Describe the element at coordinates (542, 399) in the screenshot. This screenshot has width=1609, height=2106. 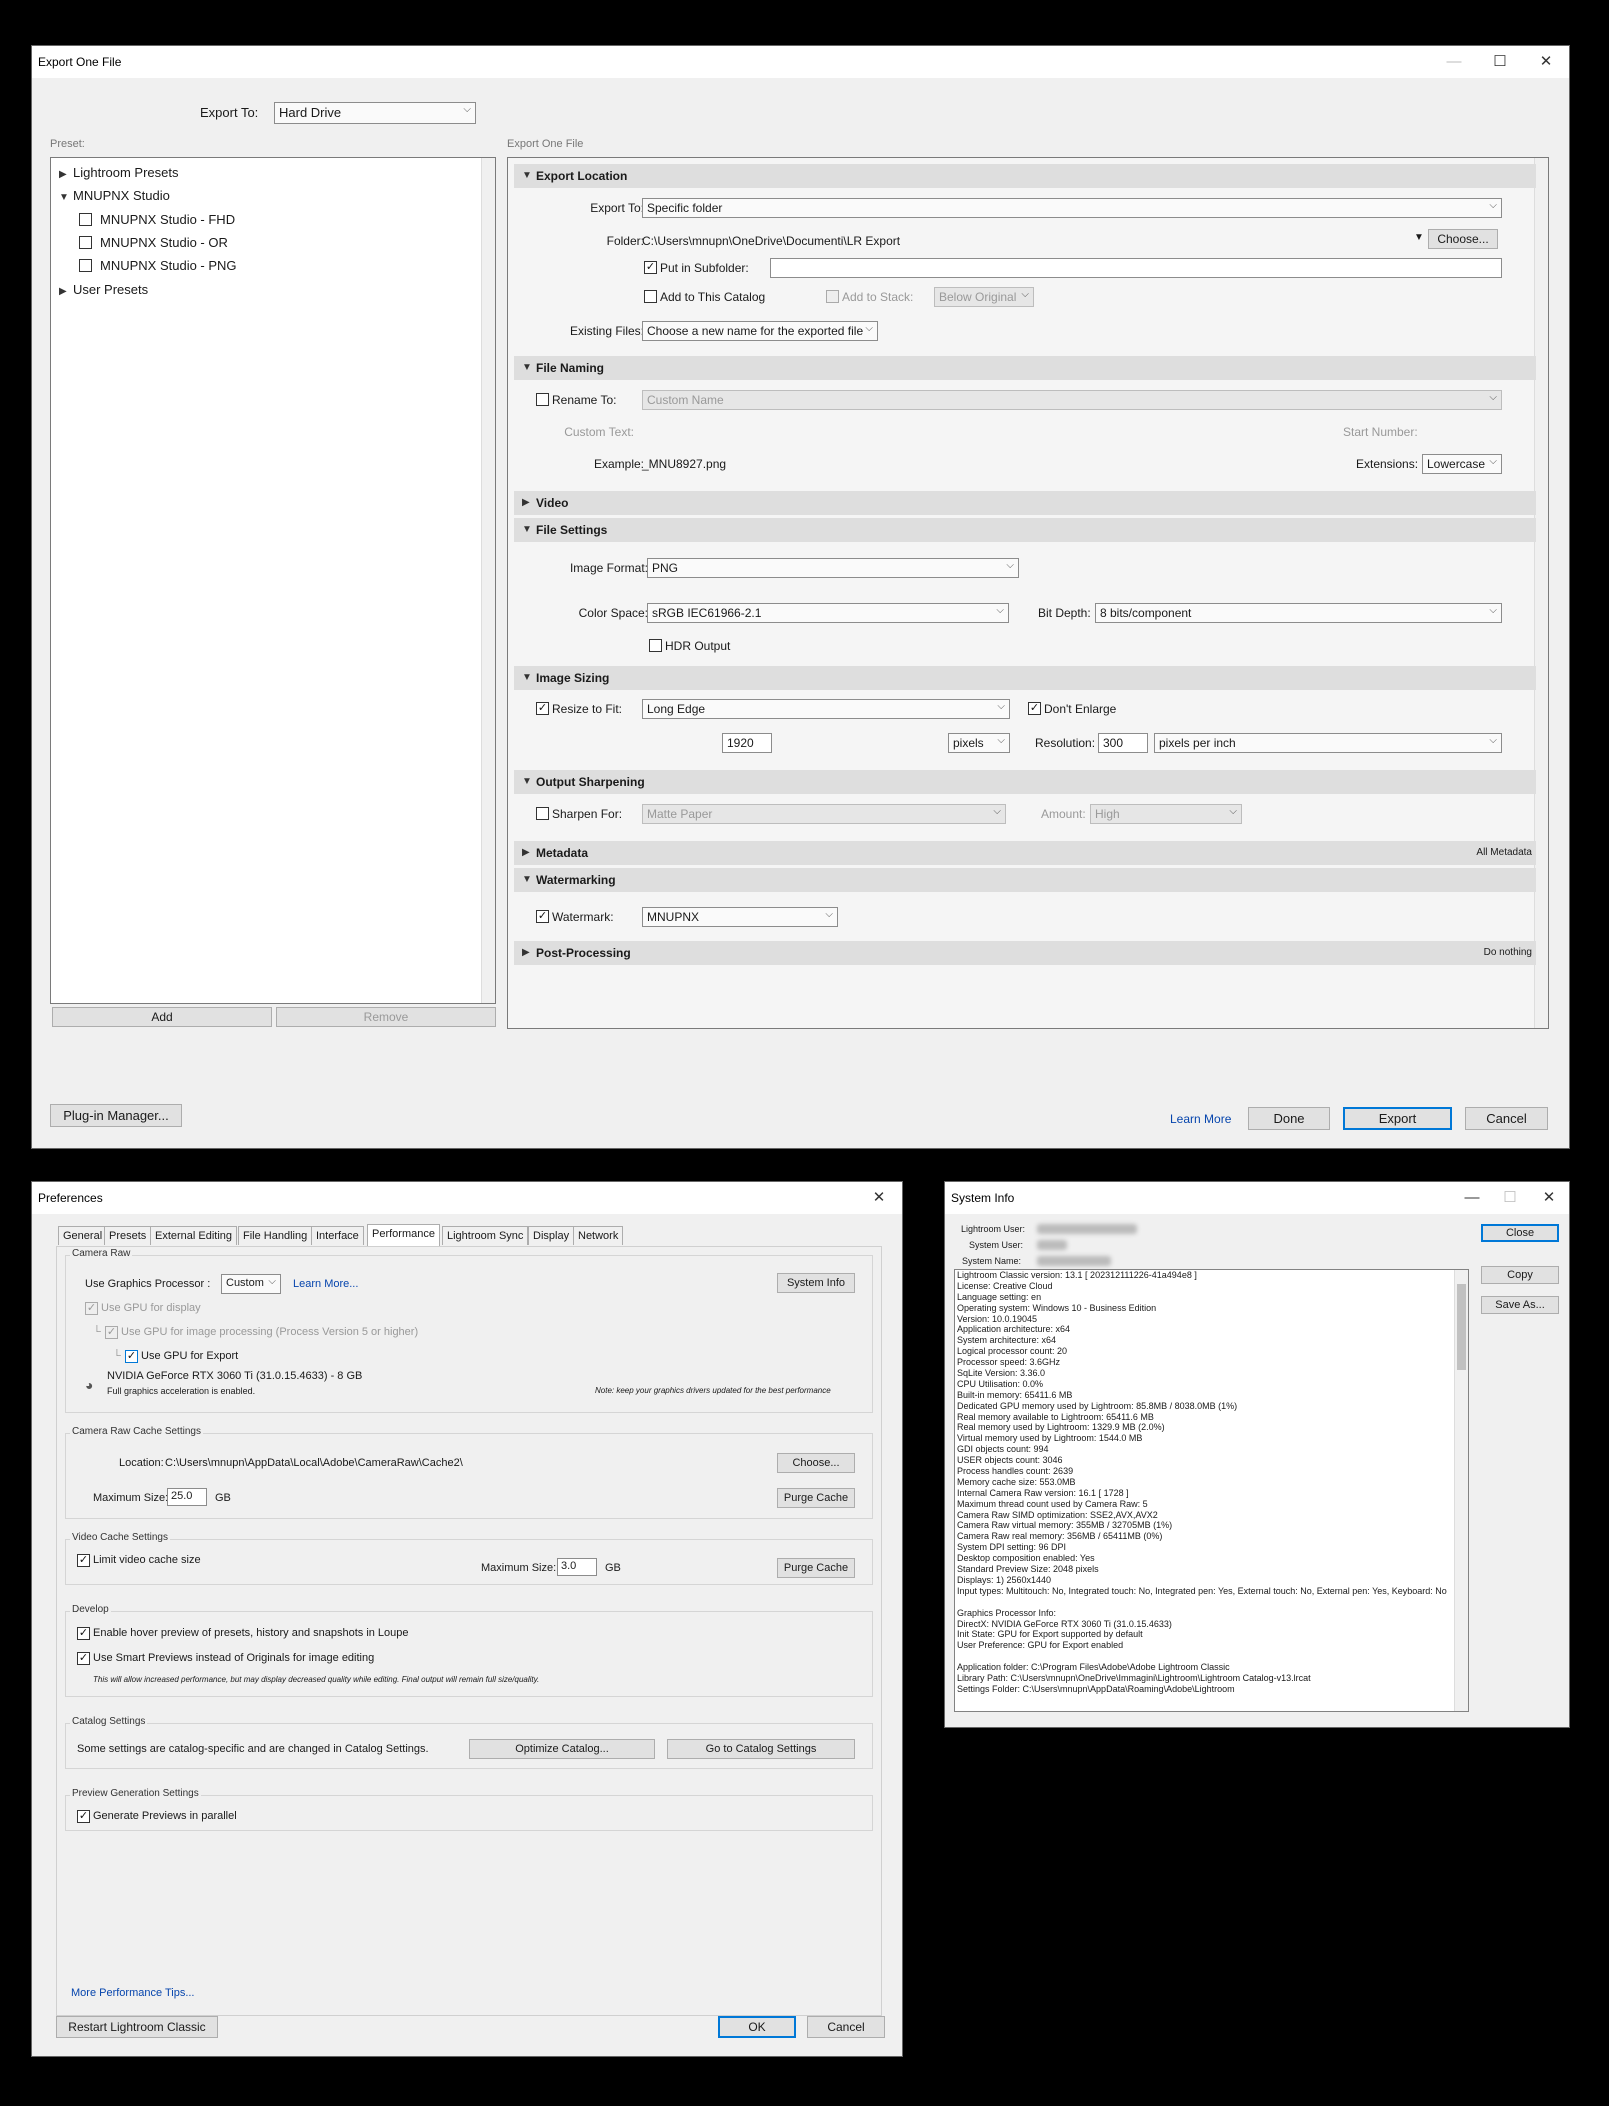
I see `rename-checkbox` at that location.